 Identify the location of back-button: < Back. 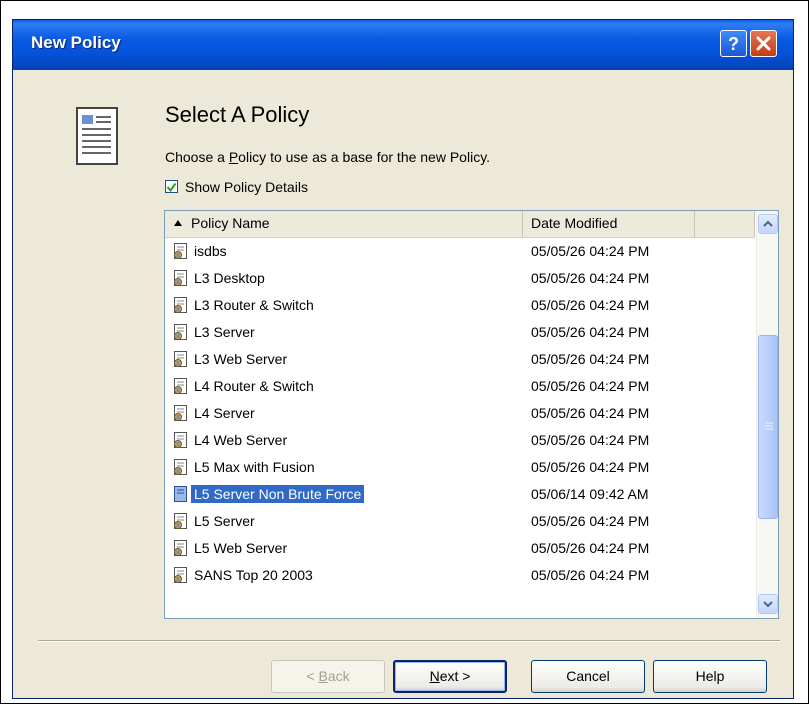
(328, 676).